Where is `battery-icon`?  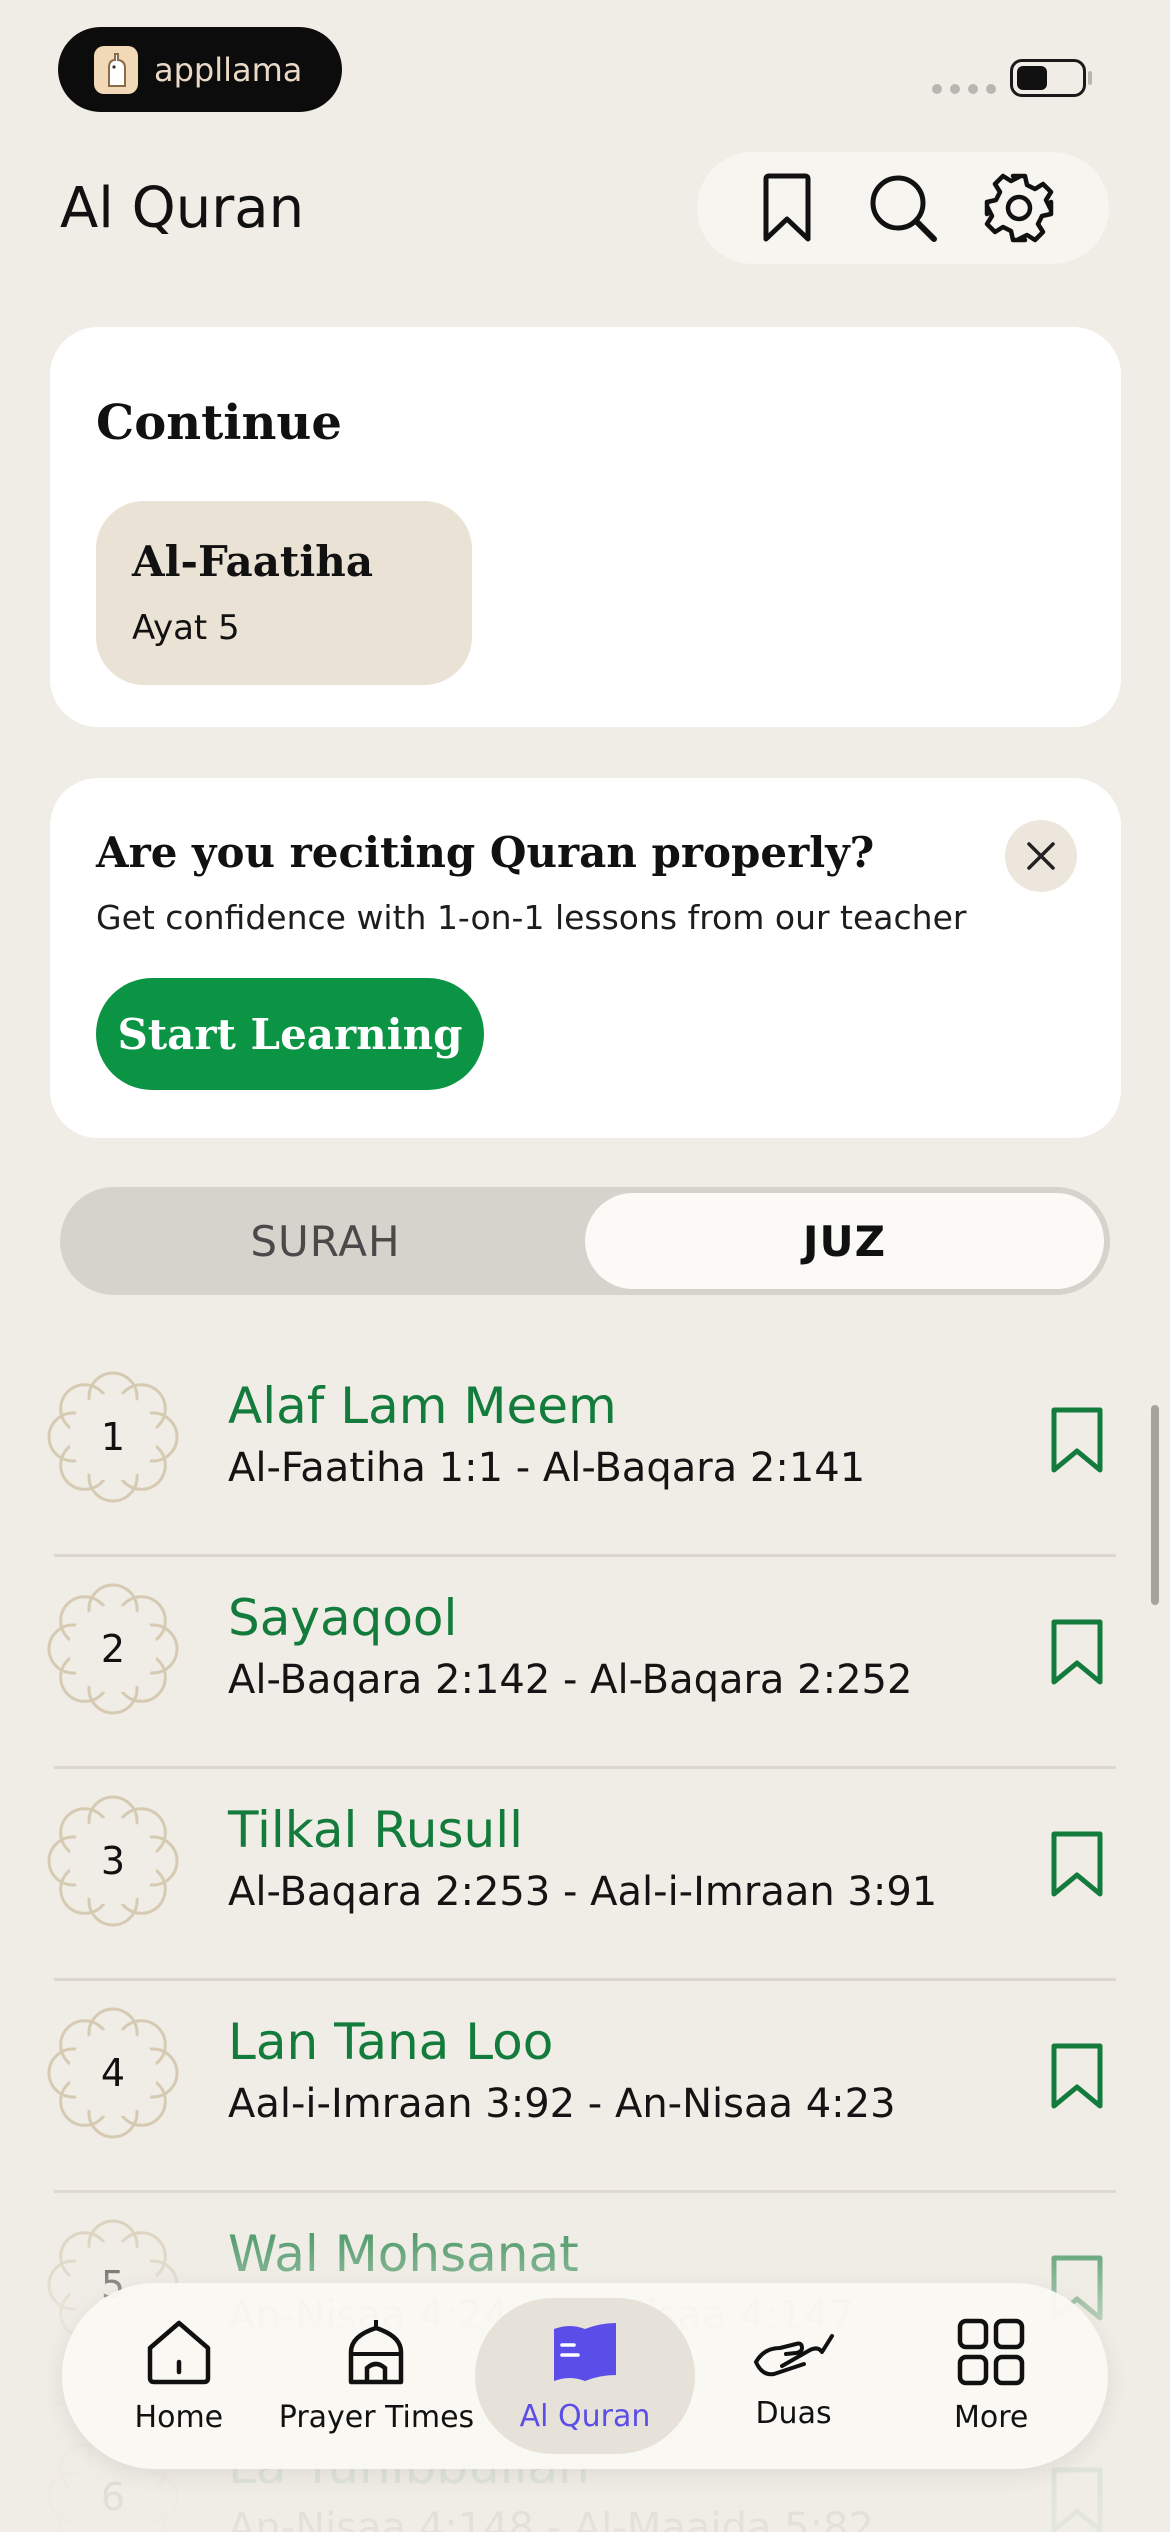 battery-icon is located at coordinates (1048, 78).